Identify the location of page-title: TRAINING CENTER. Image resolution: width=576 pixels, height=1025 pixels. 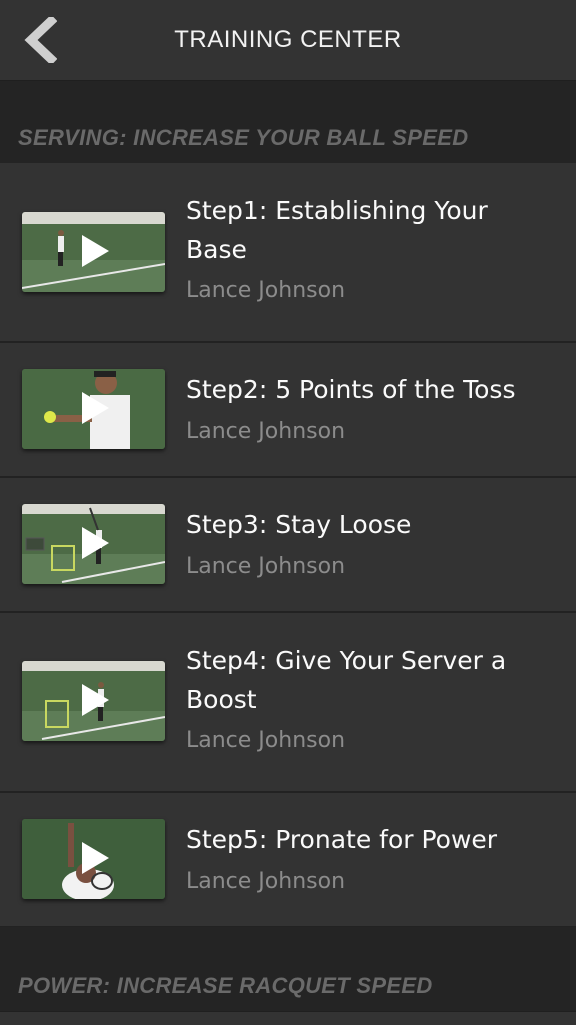
(288, 39).